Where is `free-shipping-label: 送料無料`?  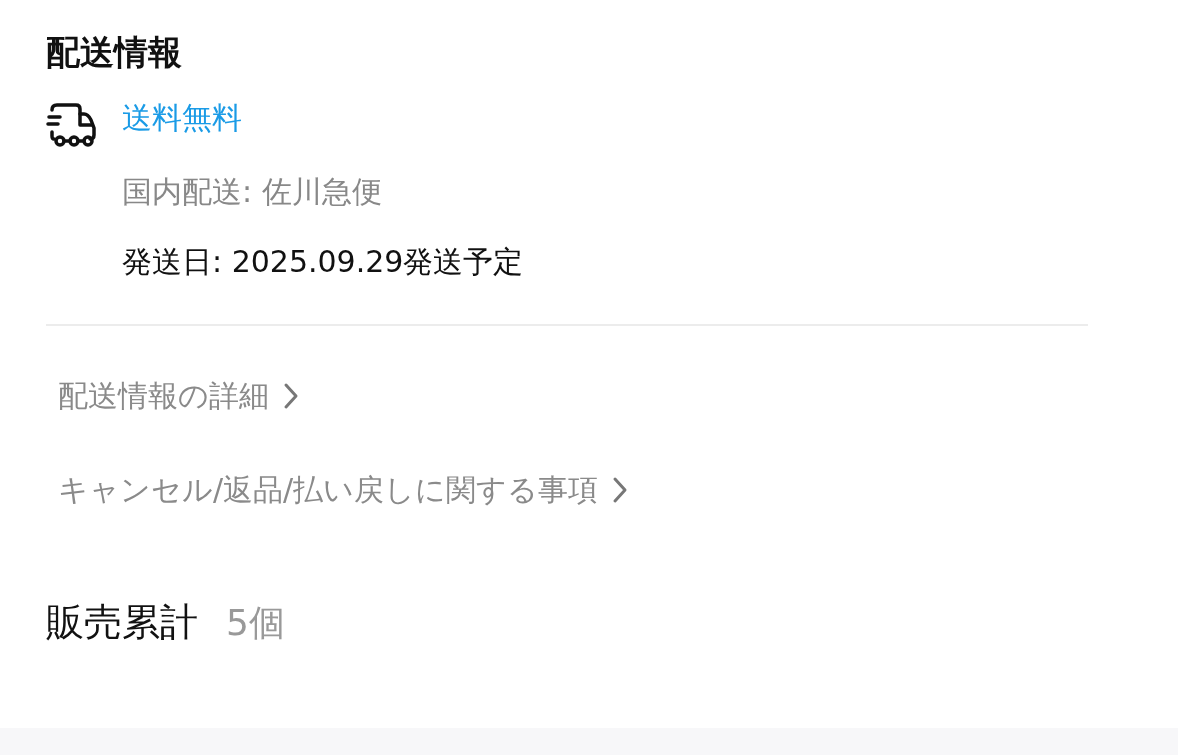
free-shipping-label: 送料無料 is located at coordinates (182, 118).